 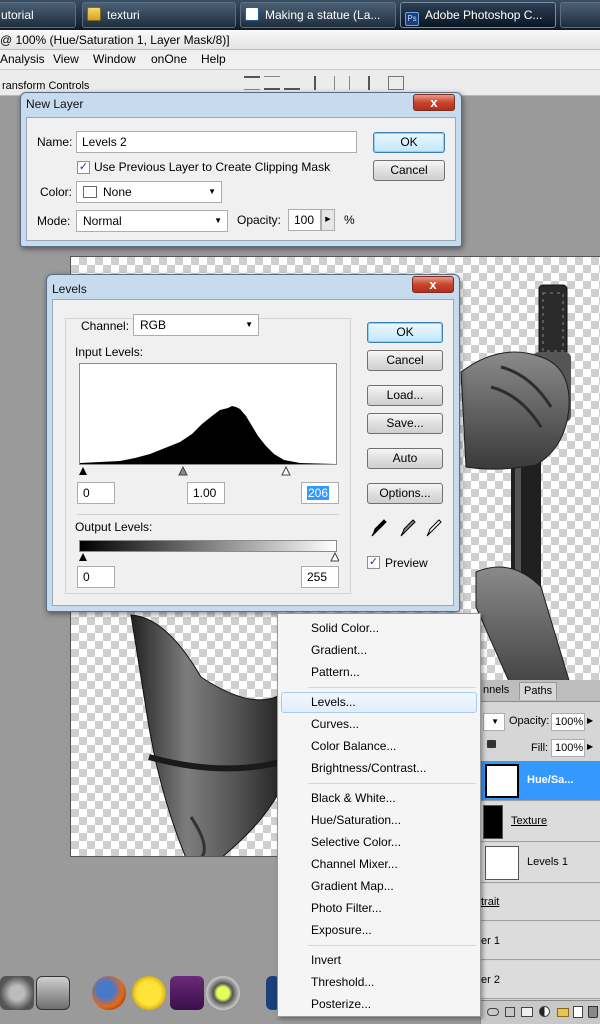 I want to click on mode-select: Normal ▼, so click(x=152, y=221).